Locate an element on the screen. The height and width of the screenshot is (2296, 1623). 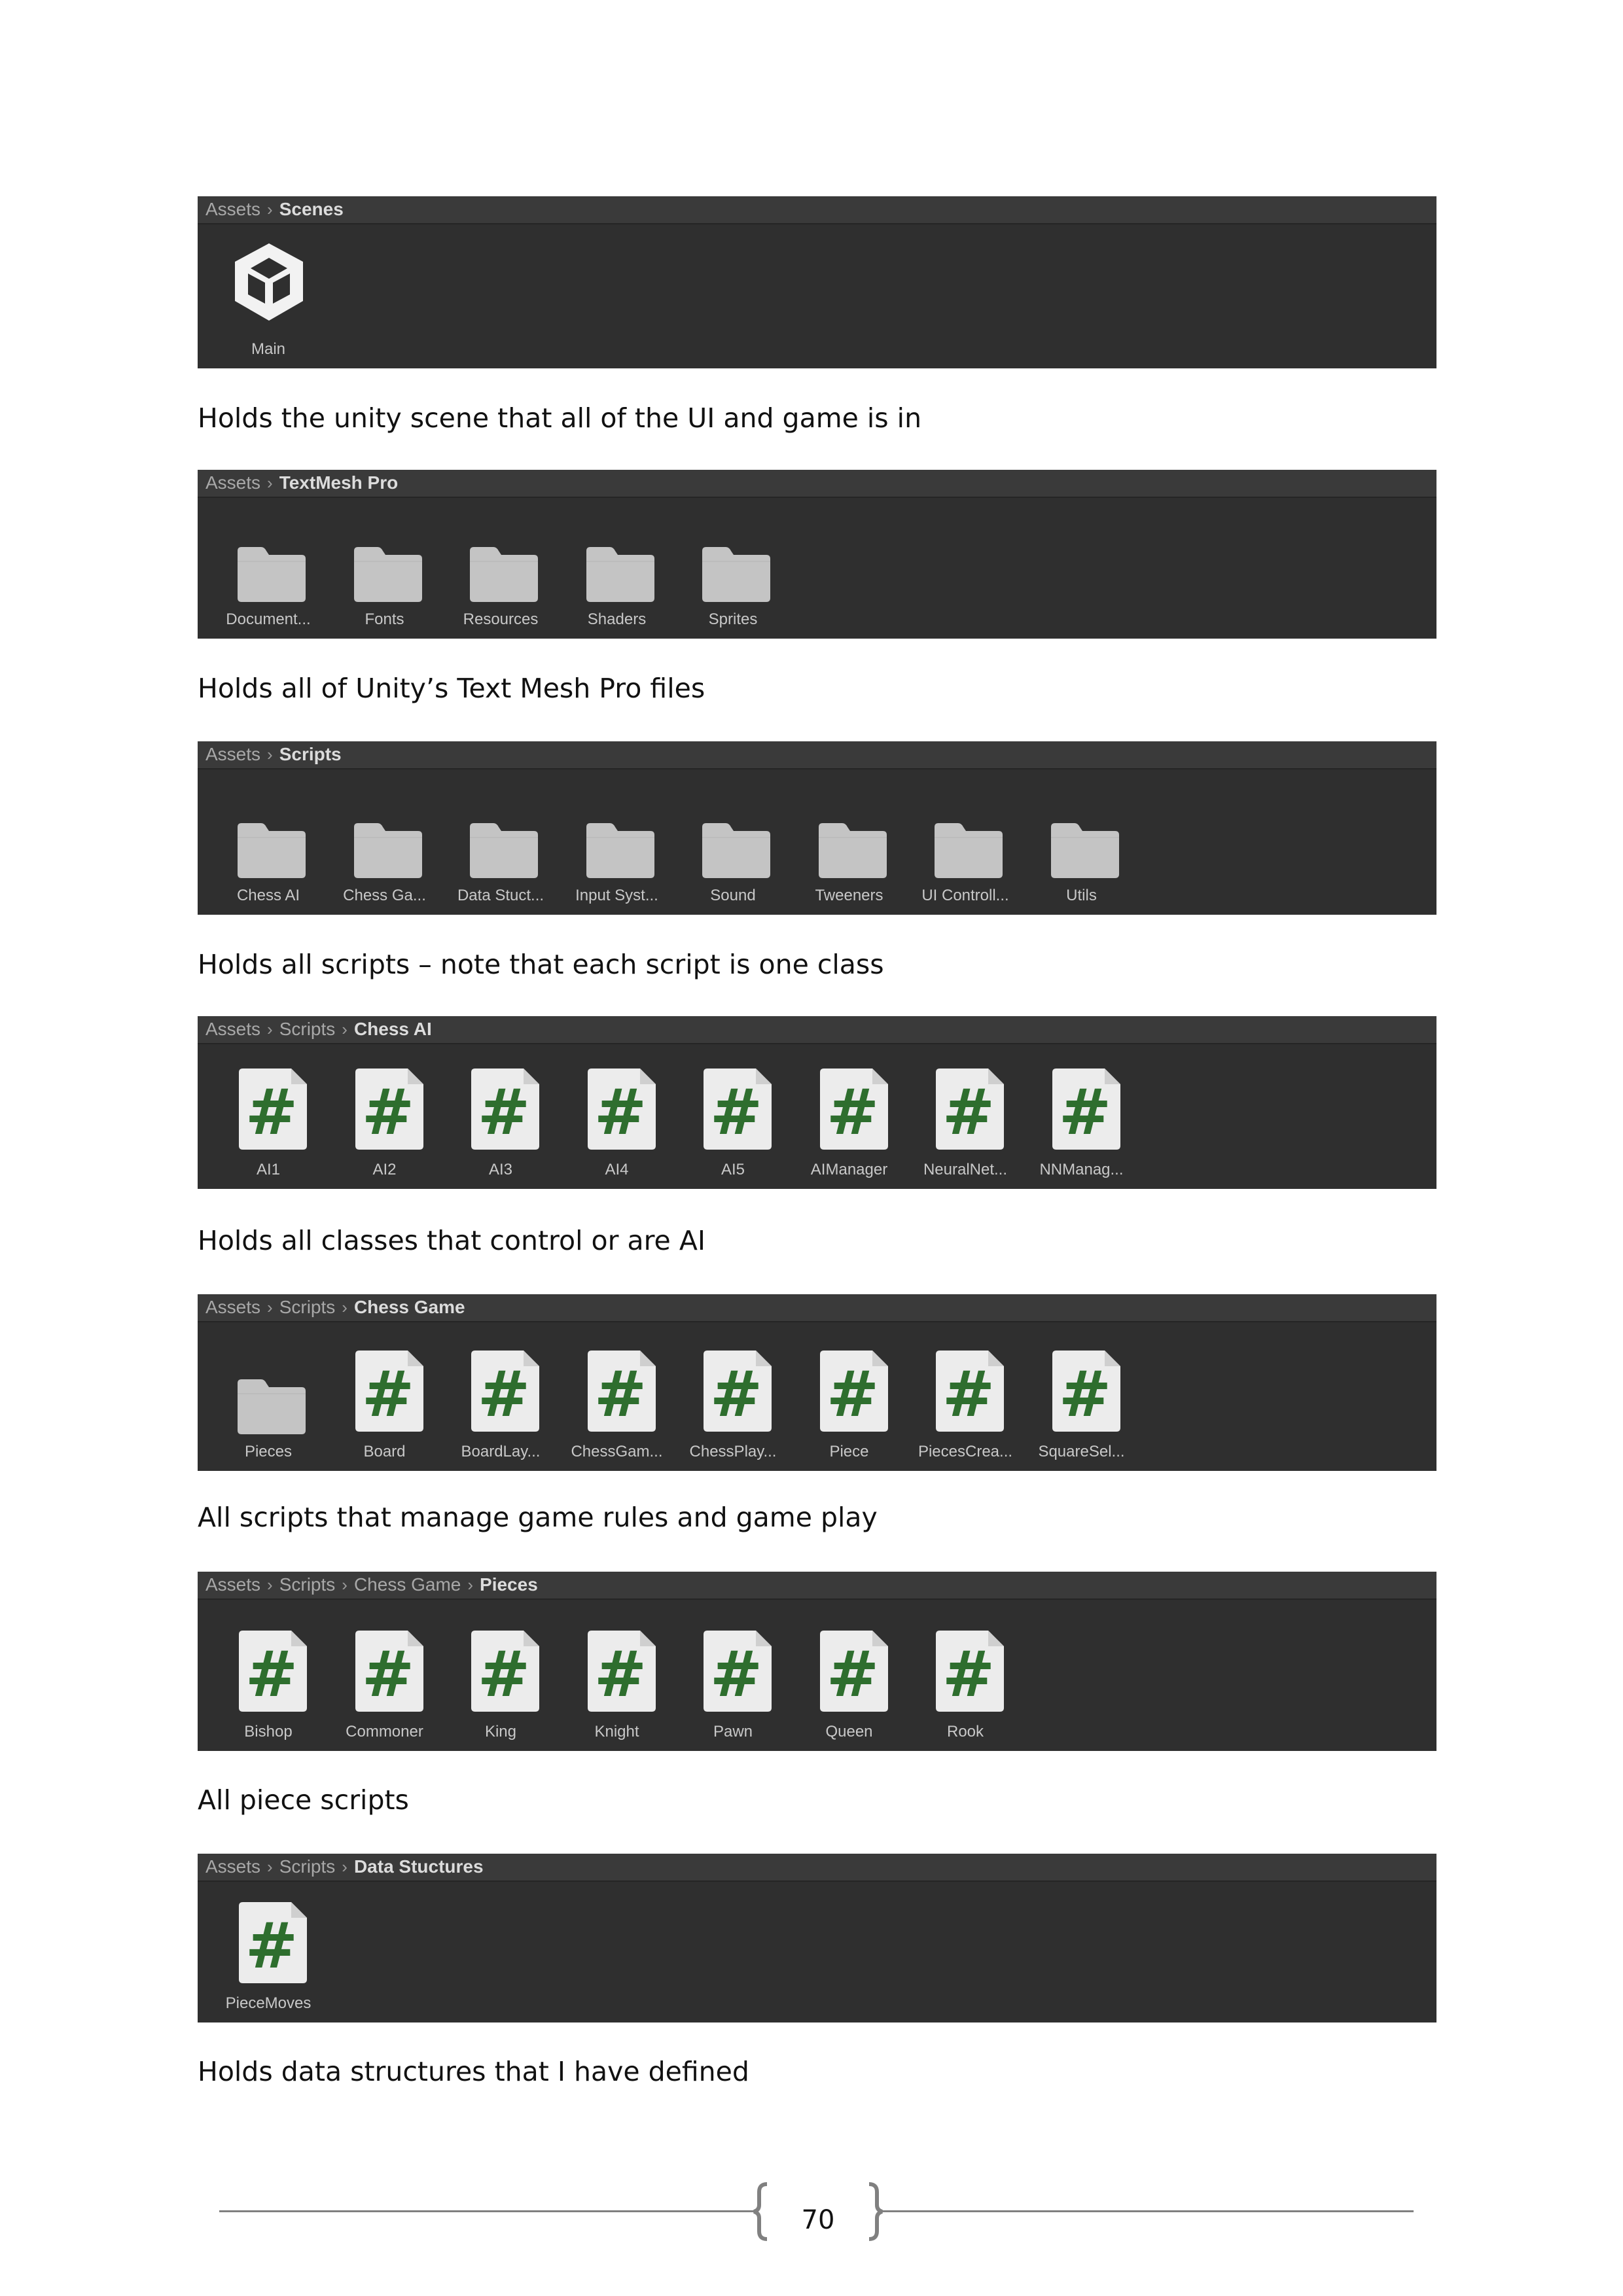
script-item: # Commoner is located at coordinates (384, 1661).